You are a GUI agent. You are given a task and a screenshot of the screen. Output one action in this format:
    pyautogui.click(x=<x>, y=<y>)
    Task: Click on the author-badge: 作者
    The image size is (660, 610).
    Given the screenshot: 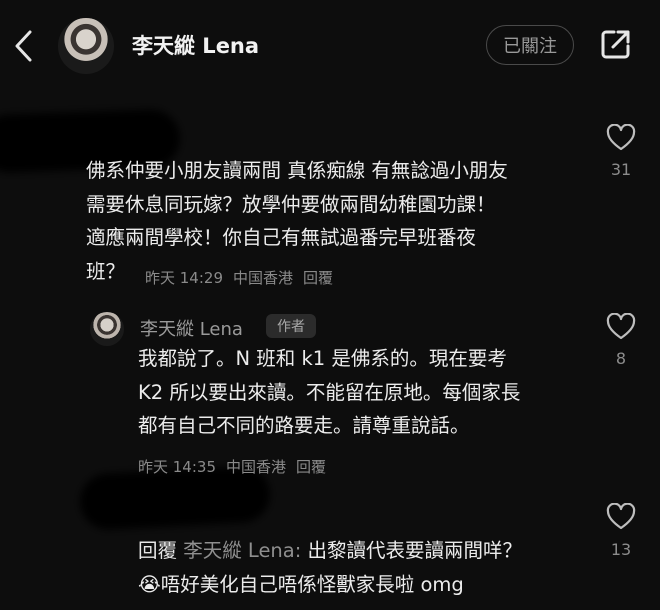 What is the action you would take?
    pyautogui.click(x=291, y=326)
    